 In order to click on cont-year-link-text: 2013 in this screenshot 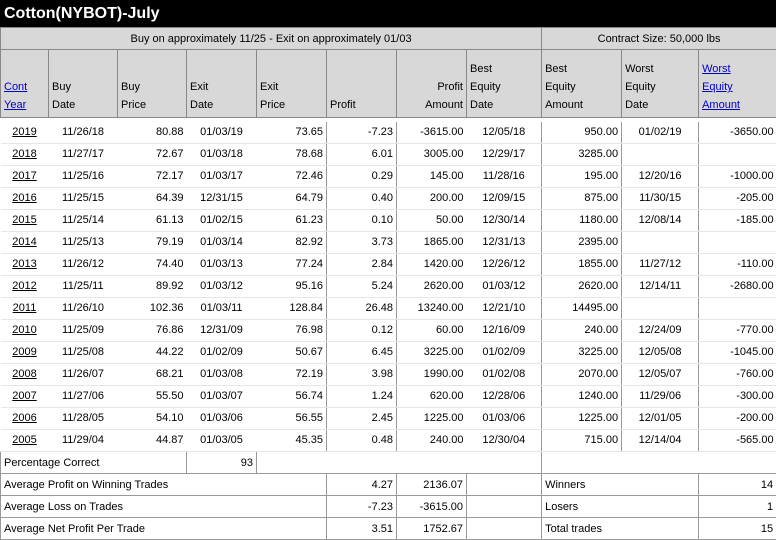, I will do `click(24, 264)`.